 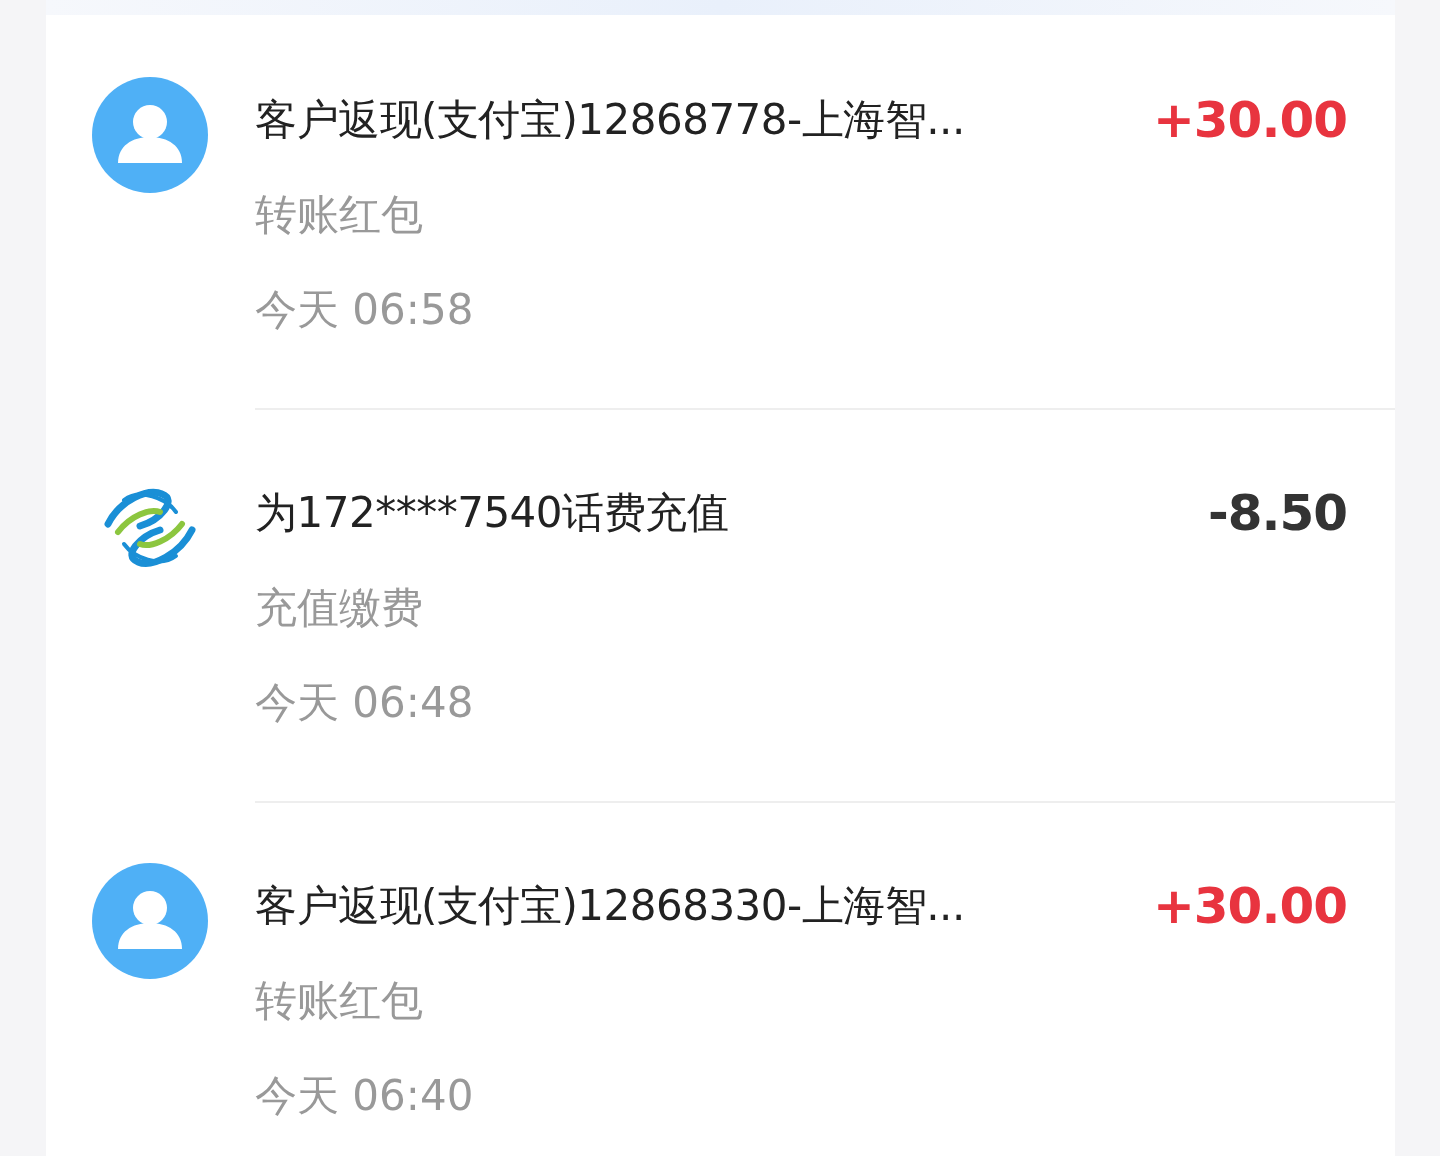 I want to click on transaction-time: 今天 06:58, so click(x=364, y=310).